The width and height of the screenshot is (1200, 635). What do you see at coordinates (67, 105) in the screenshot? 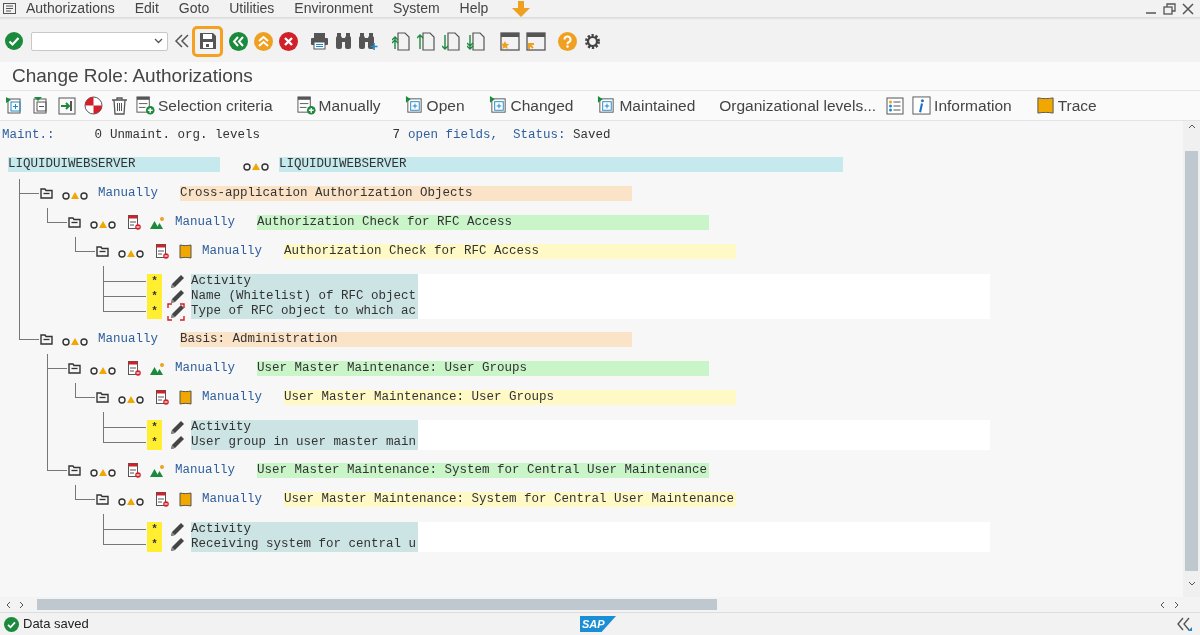
I see `insert-icon` at bounding box center [67, 105].